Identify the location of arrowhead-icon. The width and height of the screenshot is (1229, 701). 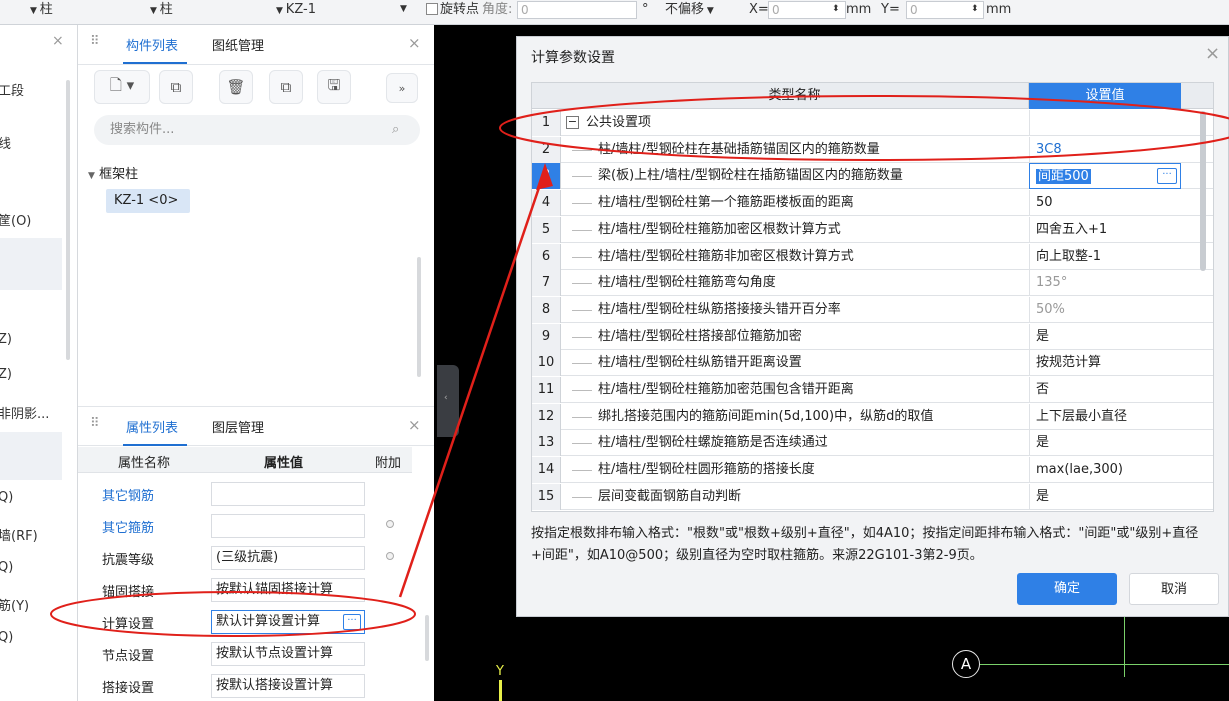
(544, 176).